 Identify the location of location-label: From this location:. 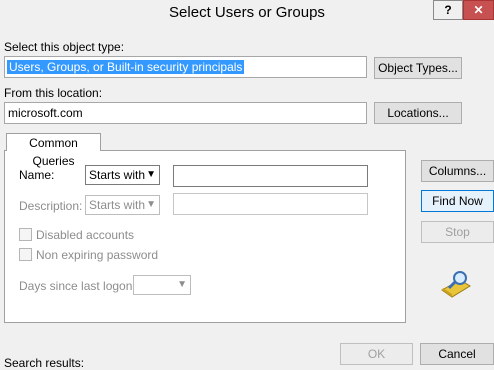
(53, 93).